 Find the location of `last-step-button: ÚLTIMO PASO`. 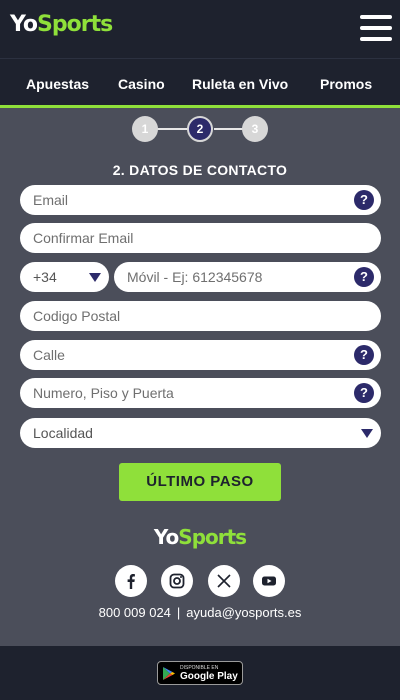

last-step-button: ÚLTIMO PASO is located at coordinates (200, 482).